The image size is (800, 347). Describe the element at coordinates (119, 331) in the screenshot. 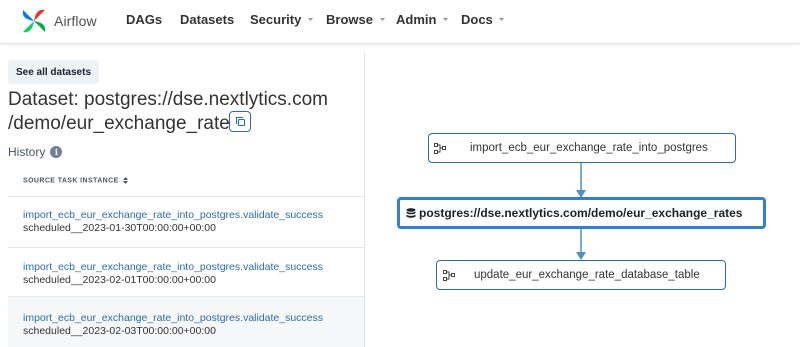

I see `run-id: scheduled__2023-02-03T00:00:00+00:00` at that location.